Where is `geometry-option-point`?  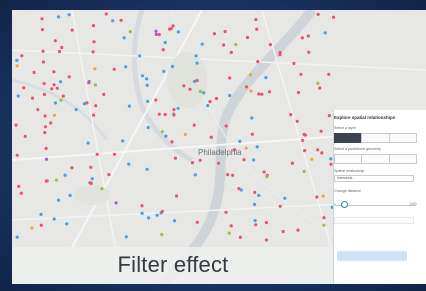 geometry-option-point is located at coordinates (348, 159).